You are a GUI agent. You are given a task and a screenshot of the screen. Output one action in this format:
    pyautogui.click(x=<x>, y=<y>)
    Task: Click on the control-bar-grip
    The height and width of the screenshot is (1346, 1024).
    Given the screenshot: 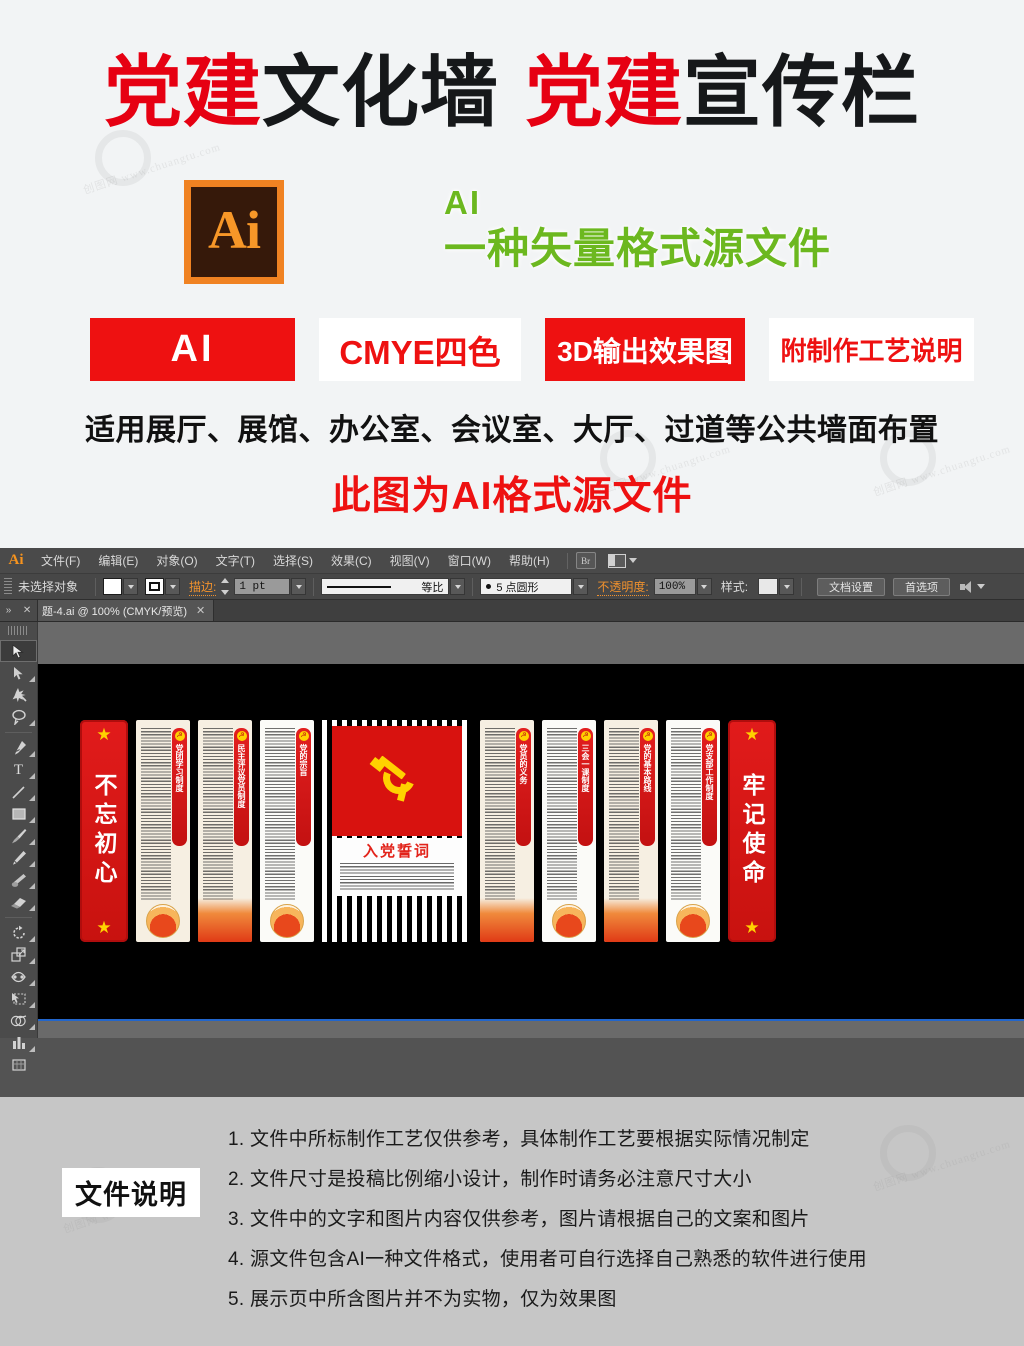 What is the action you would take?
    pyautogui.click(x=8, y=586)
    